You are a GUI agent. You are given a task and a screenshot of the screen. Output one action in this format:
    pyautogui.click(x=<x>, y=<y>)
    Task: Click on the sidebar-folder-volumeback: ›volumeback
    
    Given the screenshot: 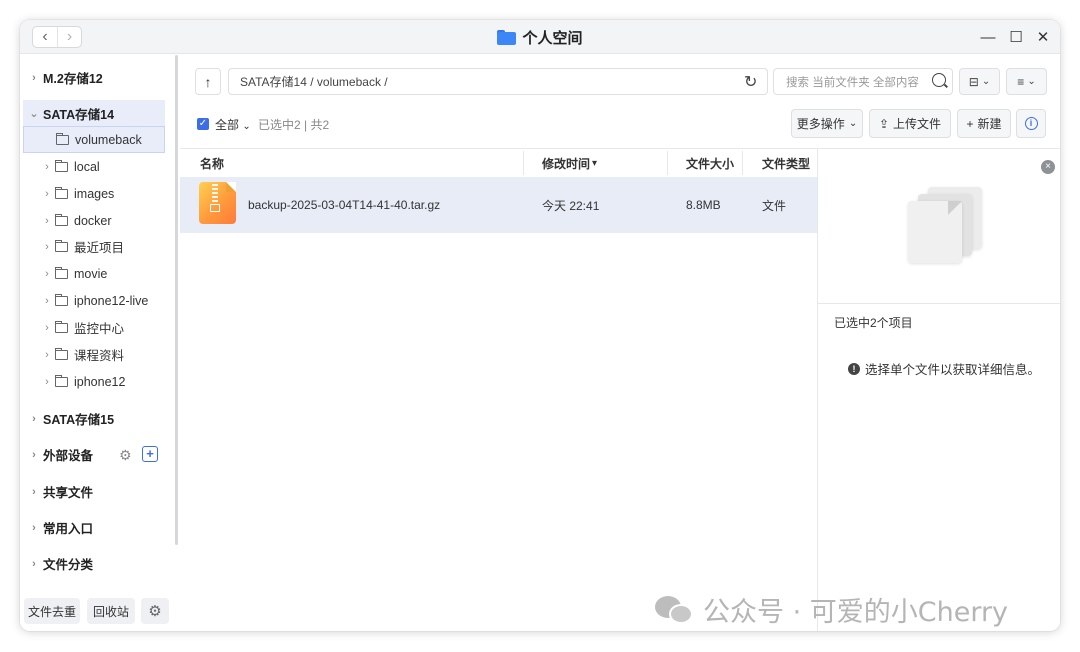 What is the action you would take?
    pyautogui.click(x=94, y=139)
    